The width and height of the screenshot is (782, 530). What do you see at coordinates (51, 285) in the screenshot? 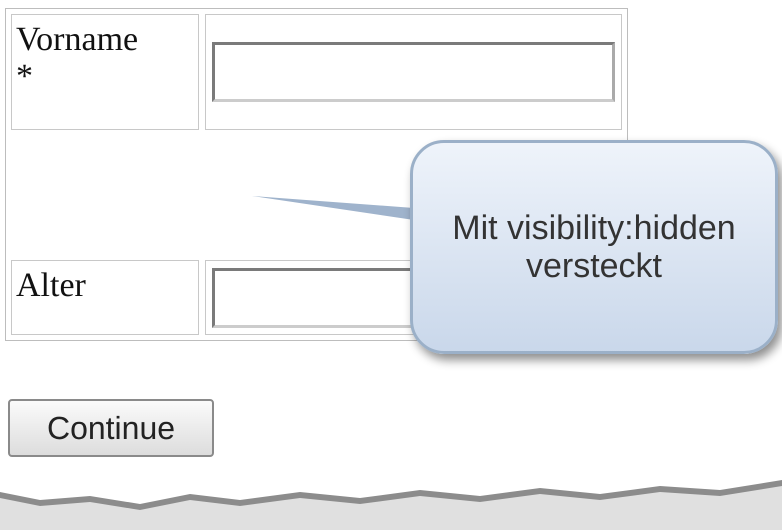
I see `field-label: Alter` at bounding box center [51, 285].